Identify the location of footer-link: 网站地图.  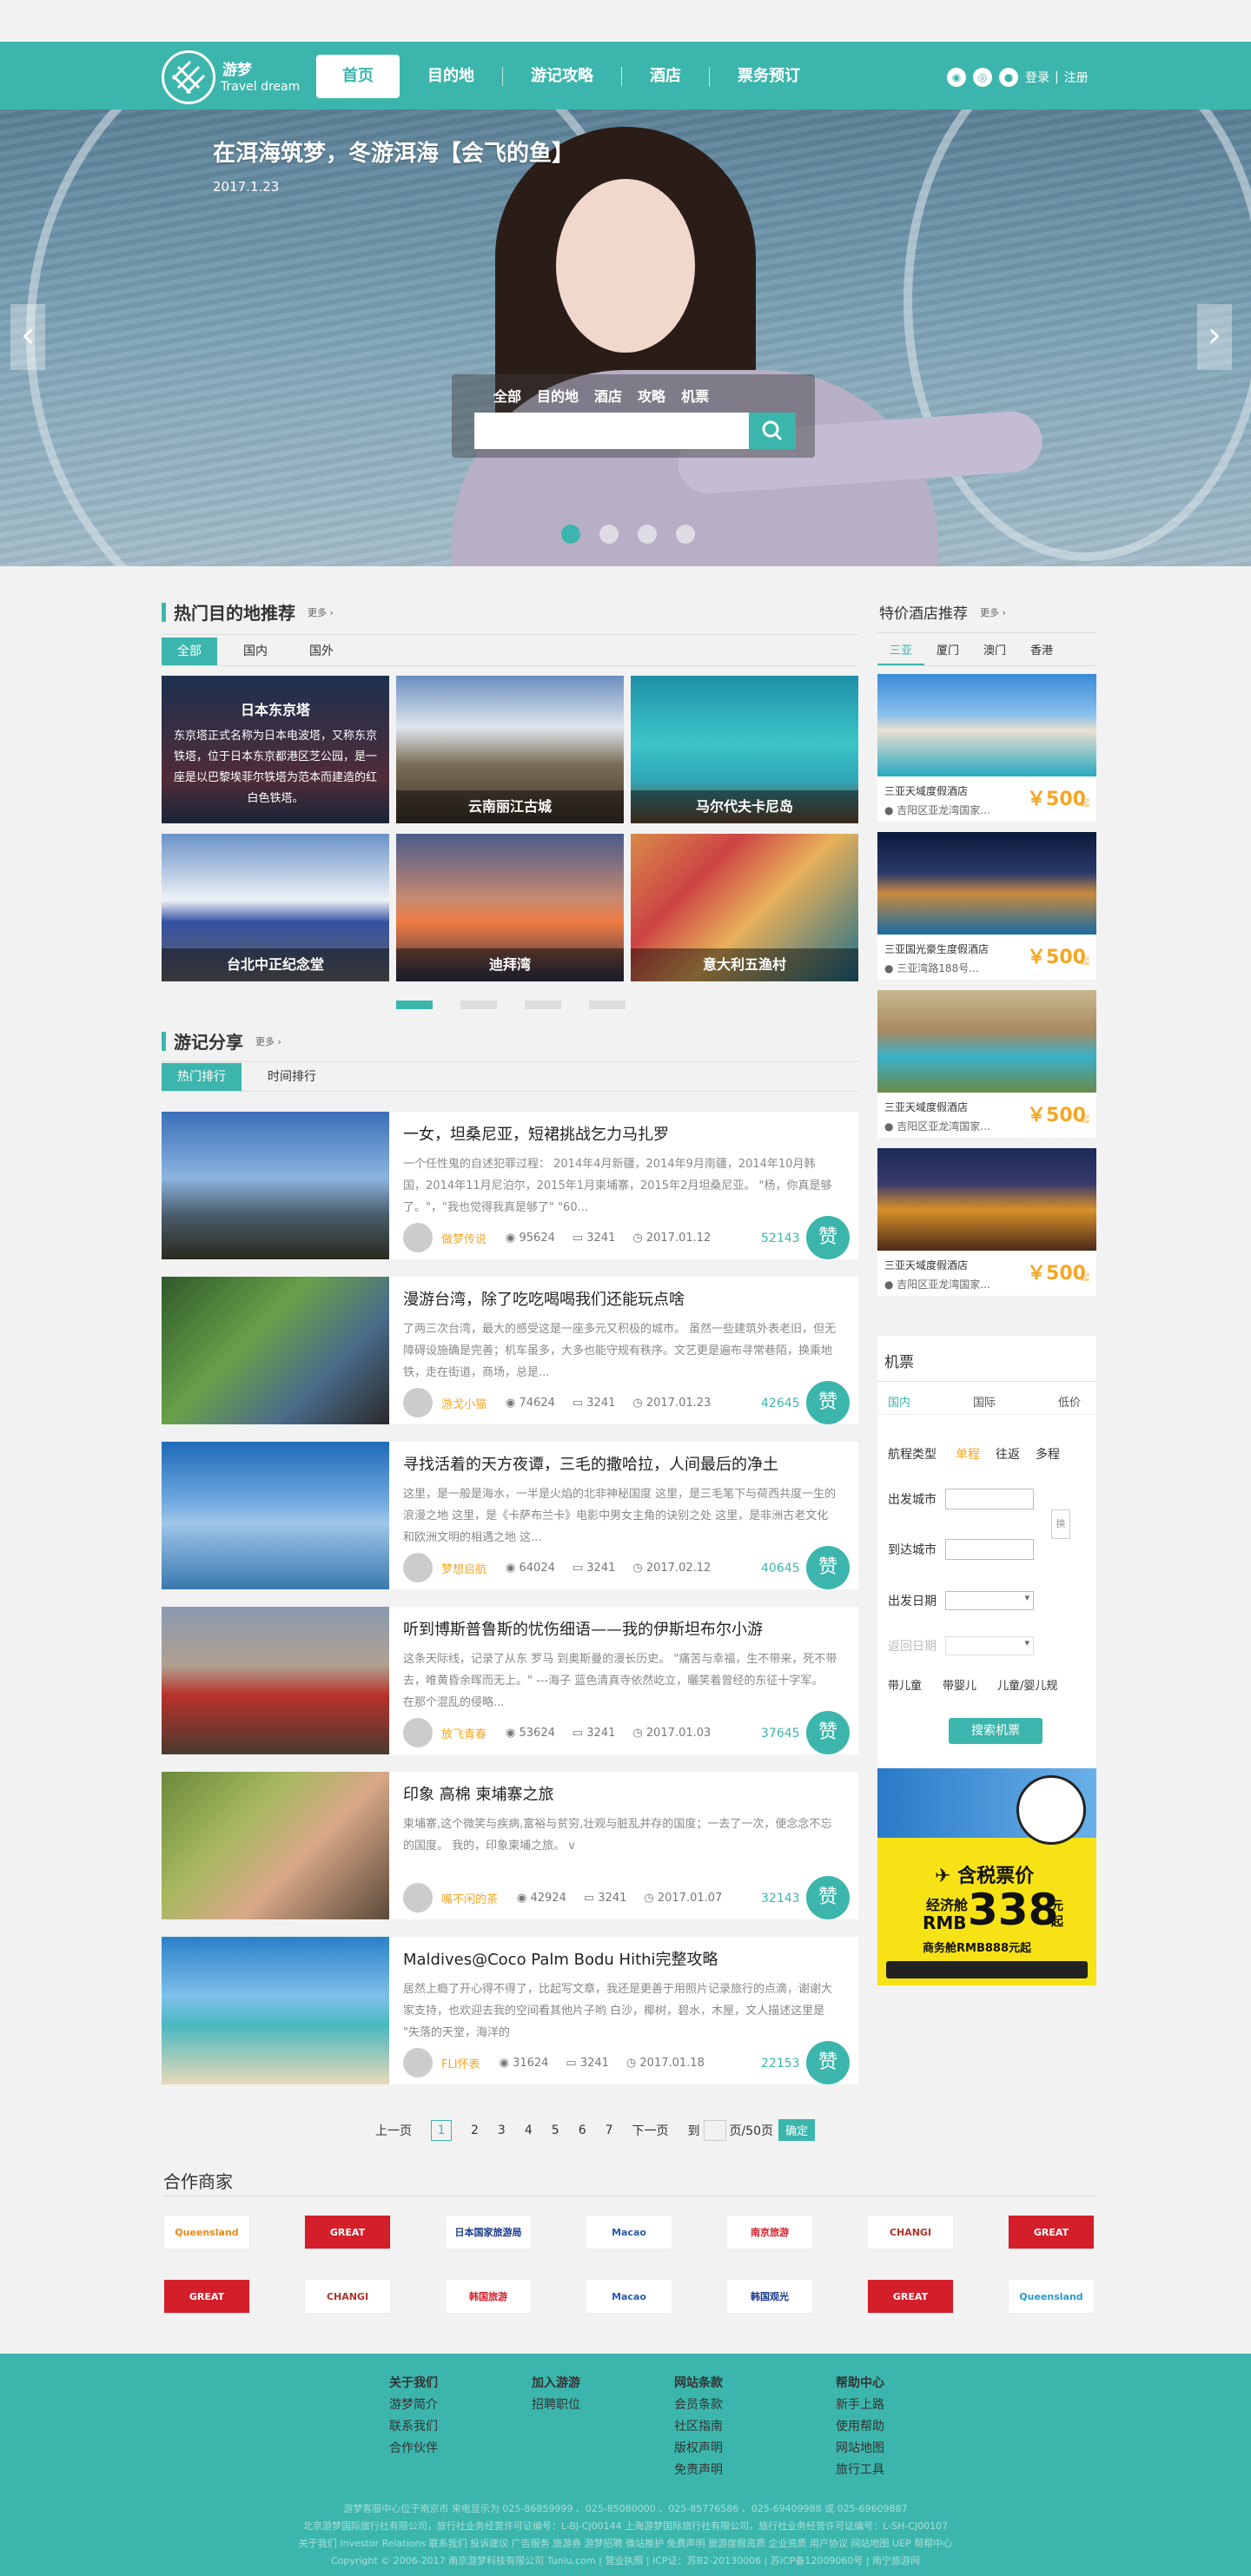
(860, 2449).